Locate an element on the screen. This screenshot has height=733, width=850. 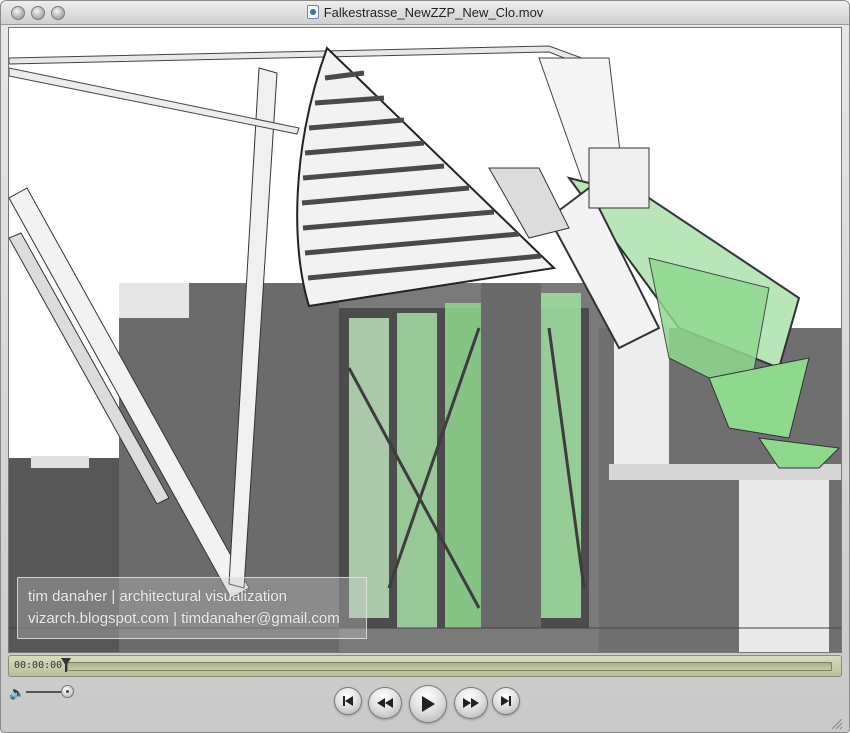
skip-to-end-button is located at coordinates (506, 701).